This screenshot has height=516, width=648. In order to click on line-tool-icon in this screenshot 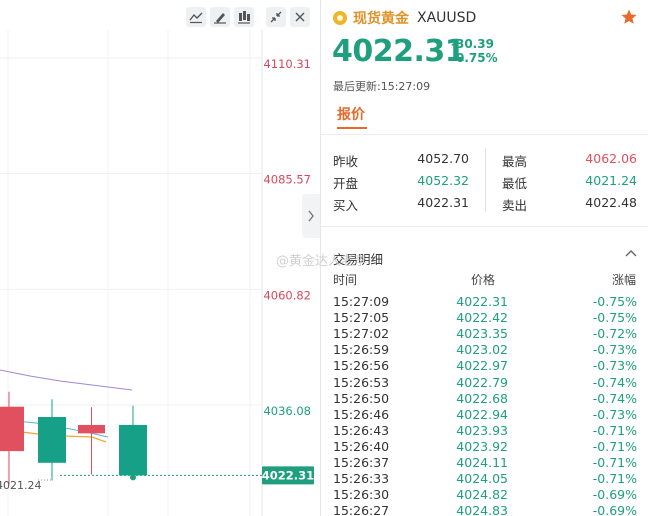, I will do `click(196, 18)`.